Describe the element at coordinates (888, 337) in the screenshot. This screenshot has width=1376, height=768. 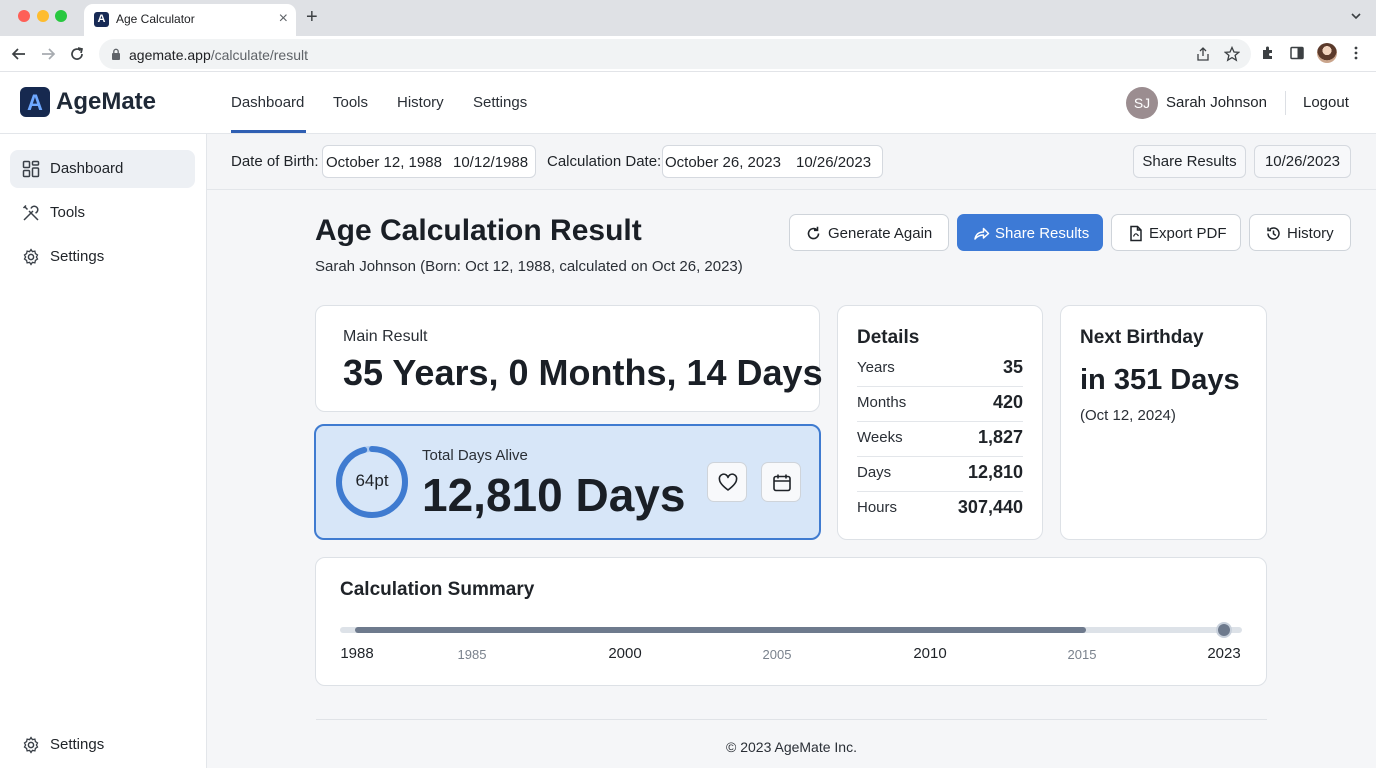
I see `details-title: Details` at that location.